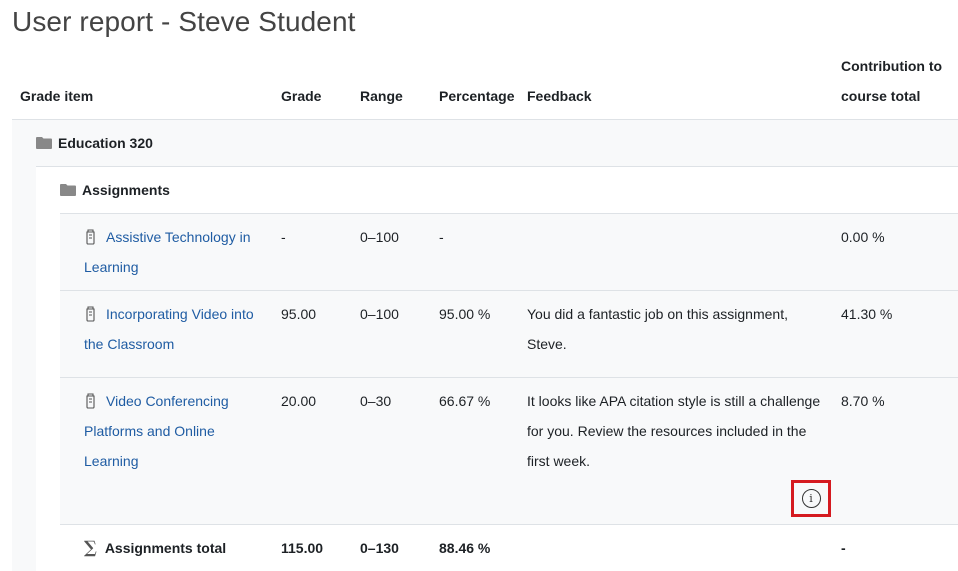 This screenshot has width=958, height=571. Describe the element at coordinates (129, 344) in the screenshot. I see `grade-item-link-cont: the Classroom` at that location.